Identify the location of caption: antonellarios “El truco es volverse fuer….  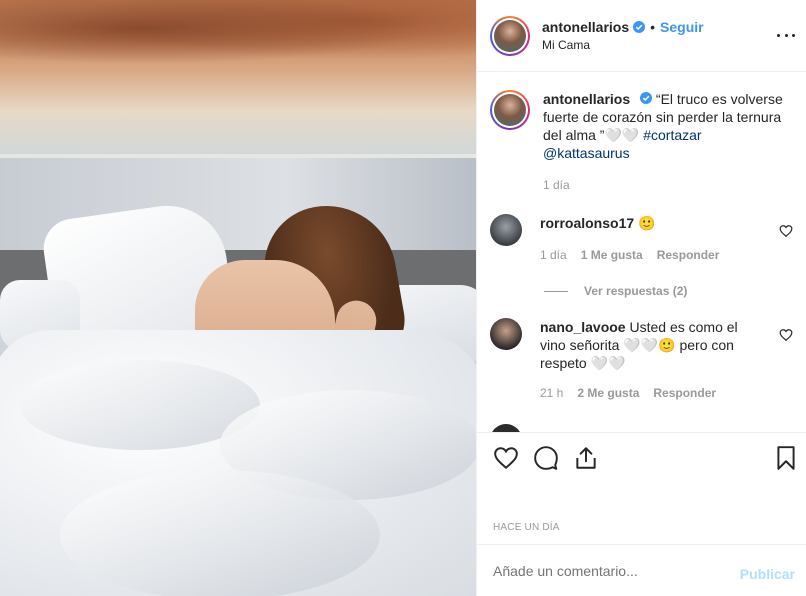
(645, 142).